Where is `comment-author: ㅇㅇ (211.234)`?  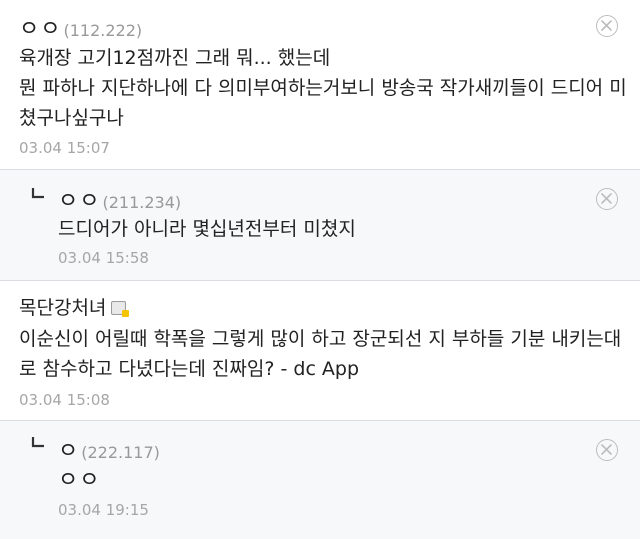 comment-author: ㅇㅇ (211.234) is located at coordinates (119, 199).